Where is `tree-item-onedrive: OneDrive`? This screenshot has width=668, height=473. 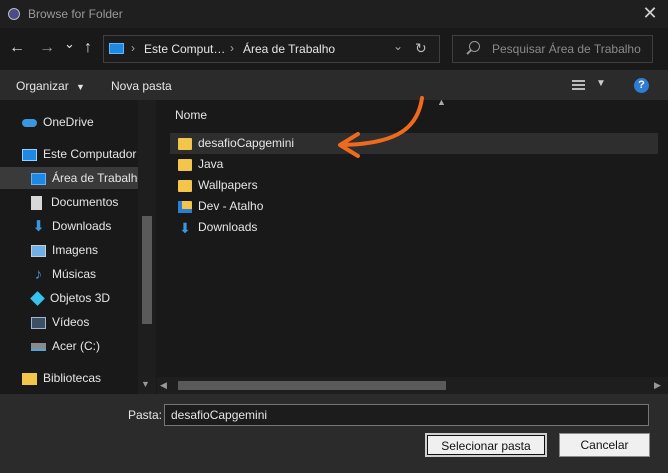
tree-item-onedrive: OneDrive is located at coordinates (58, 122).